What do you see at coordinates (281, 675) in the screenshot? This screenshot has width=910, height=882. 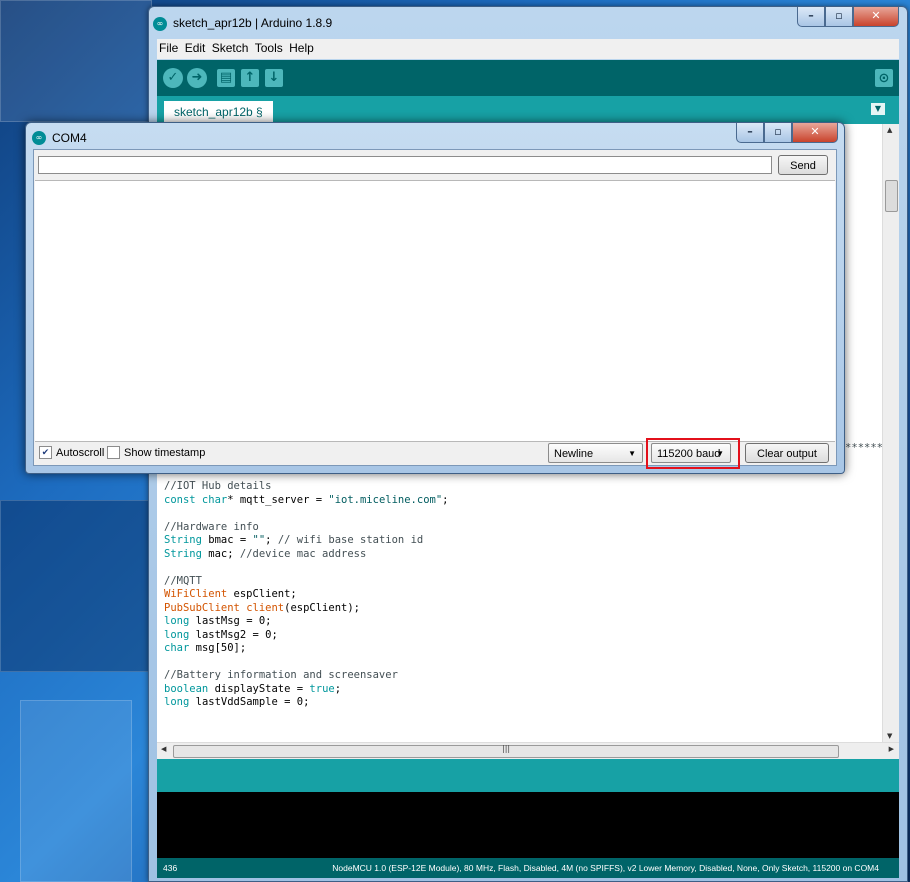 I see `code-line: //Battery information and screensaver` at bounding box center [281, 675].